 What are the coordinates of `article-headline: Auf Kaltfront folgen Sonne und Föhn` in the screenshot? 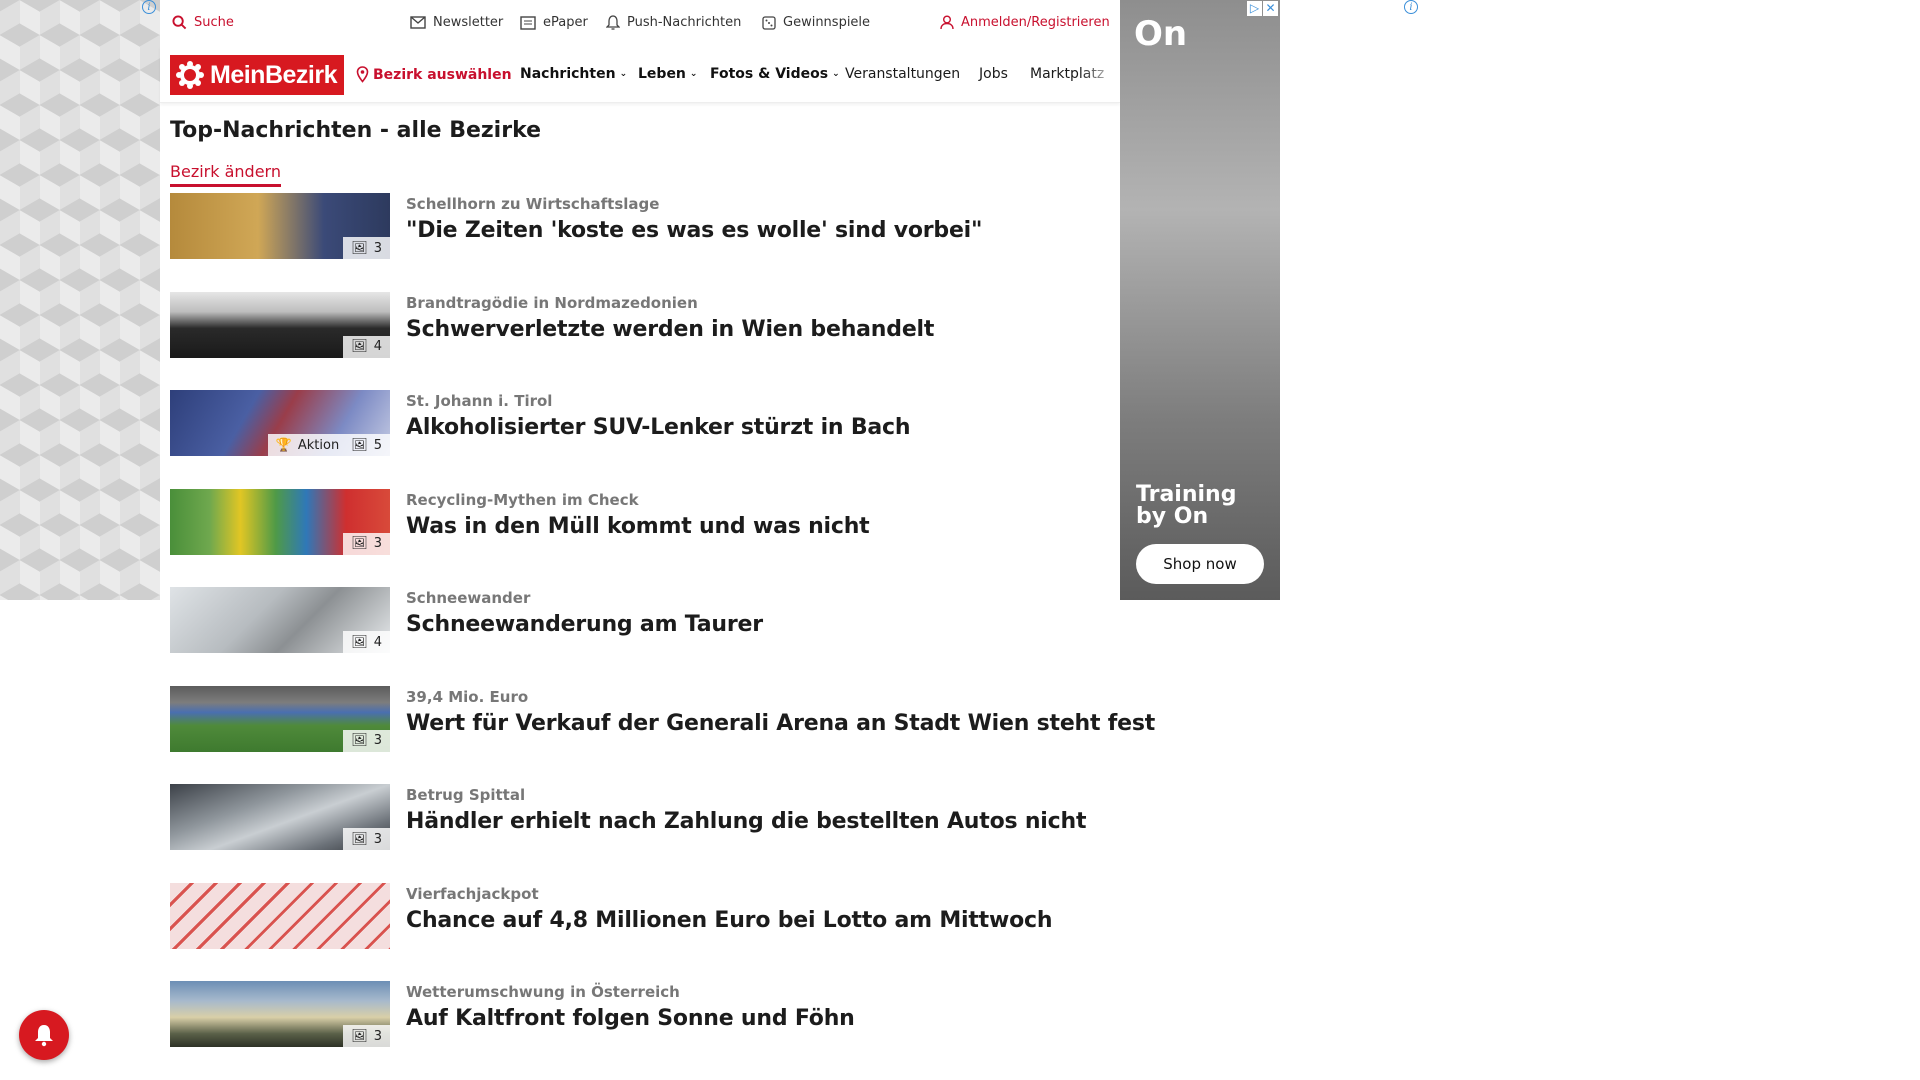 It's located at (630, 1018).